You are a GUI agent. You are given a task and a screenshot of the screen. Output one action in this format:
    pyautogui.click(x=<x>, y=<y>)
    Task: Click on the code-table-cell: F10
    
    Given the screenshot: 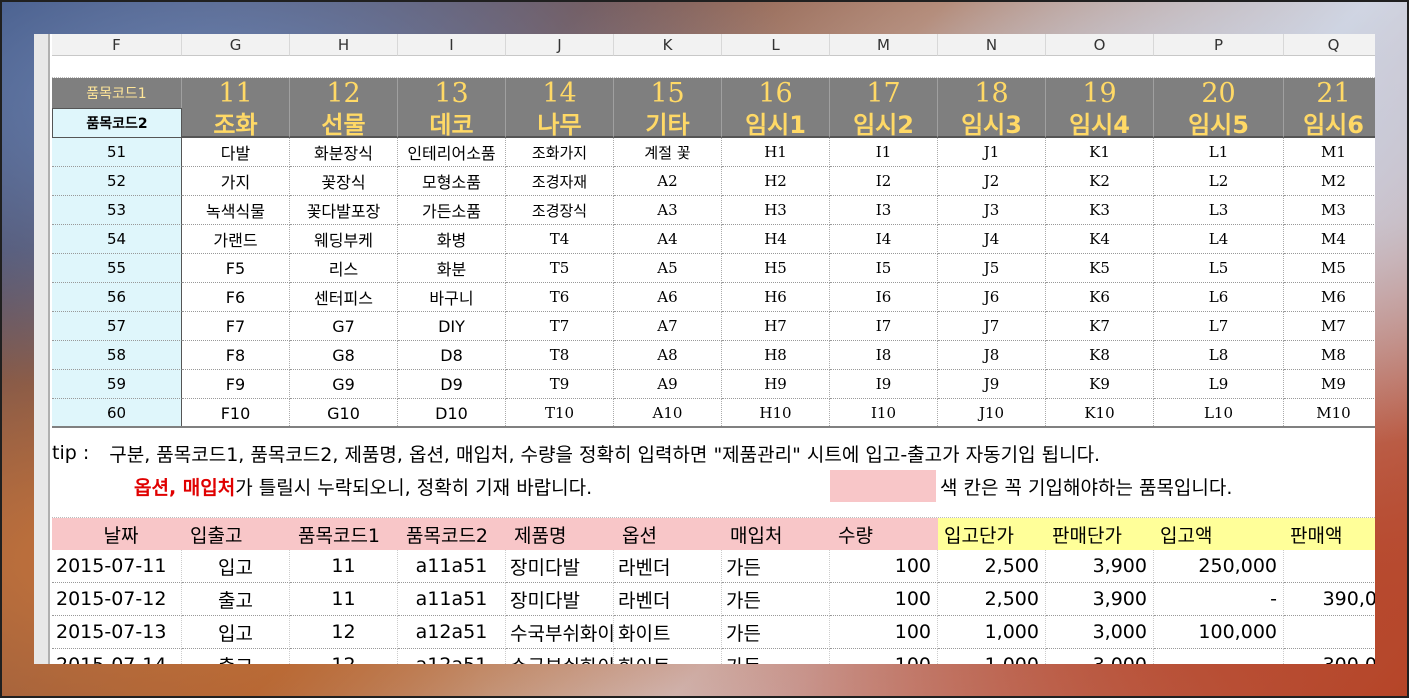 What is the action you would take?
    pyautogui.click(x=236, y=413)
    